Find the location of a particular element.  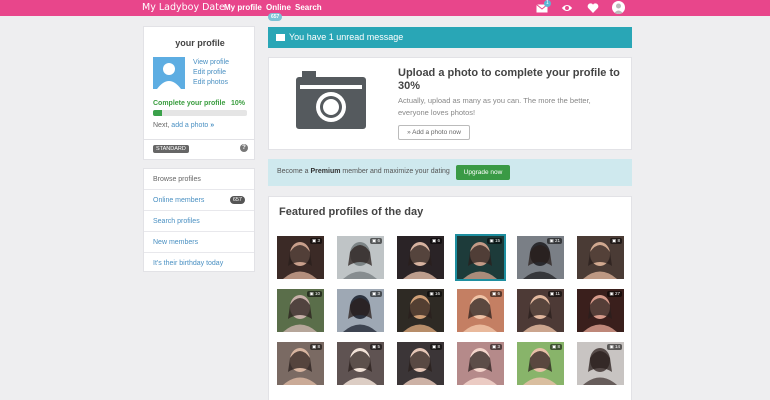

camera-icon is located at coordinates (331, 100).